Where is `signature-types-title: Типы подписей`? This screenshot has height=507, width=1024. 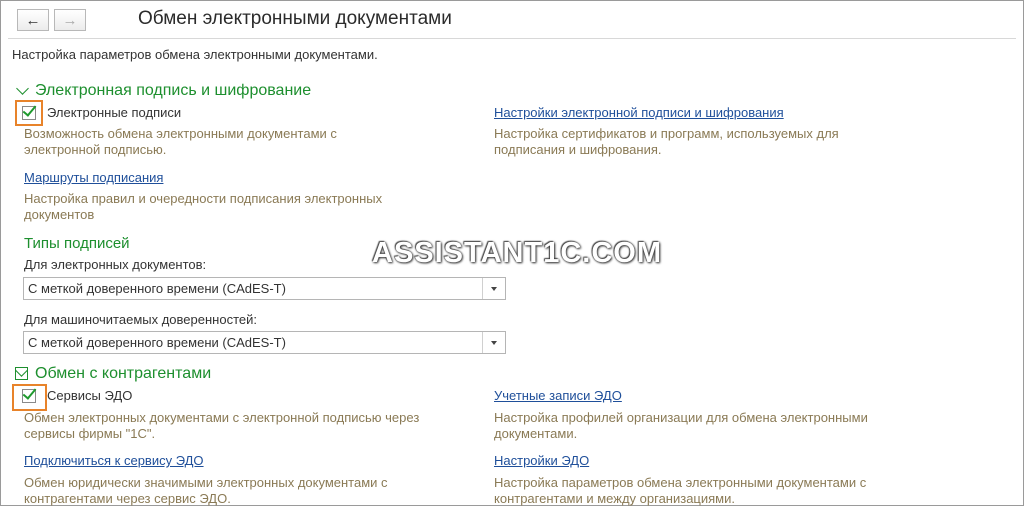
signature-types-title: Типы подписей is located at coordinates (77, 243).